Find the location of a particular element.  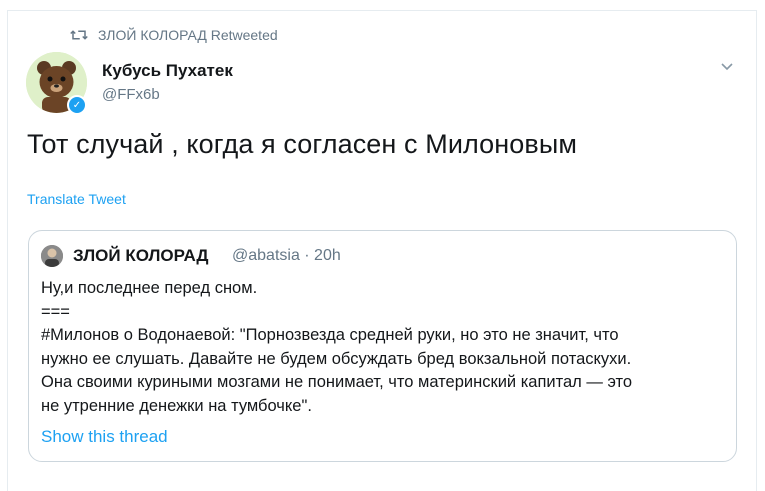

quoted-line: === is located at coordinates (55, 311).